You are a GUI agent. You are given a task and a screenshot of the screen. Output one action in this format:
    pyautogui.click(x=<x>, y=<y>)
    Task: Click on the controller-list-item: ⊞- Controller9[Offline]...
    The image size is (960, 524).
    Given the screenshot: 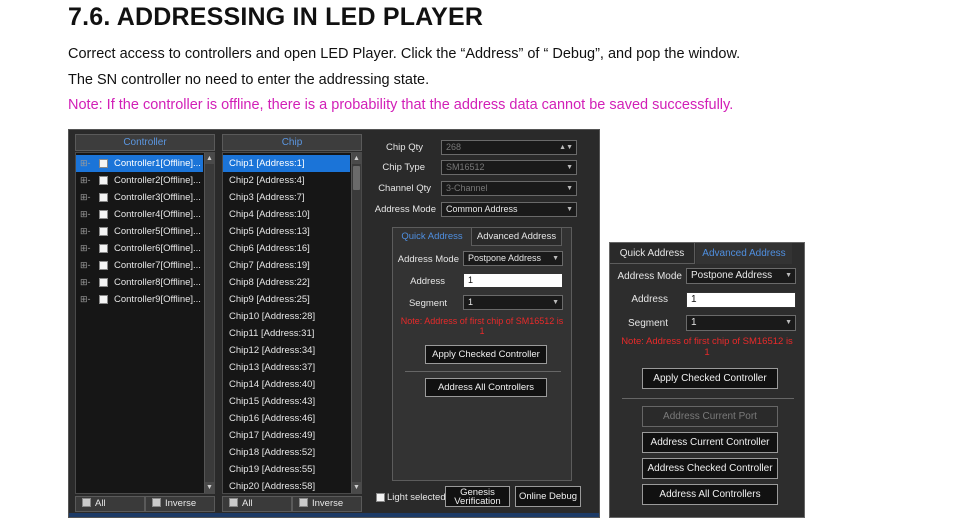 What is the action you would take?
    pyautogui.click(x=139, y=299)
    